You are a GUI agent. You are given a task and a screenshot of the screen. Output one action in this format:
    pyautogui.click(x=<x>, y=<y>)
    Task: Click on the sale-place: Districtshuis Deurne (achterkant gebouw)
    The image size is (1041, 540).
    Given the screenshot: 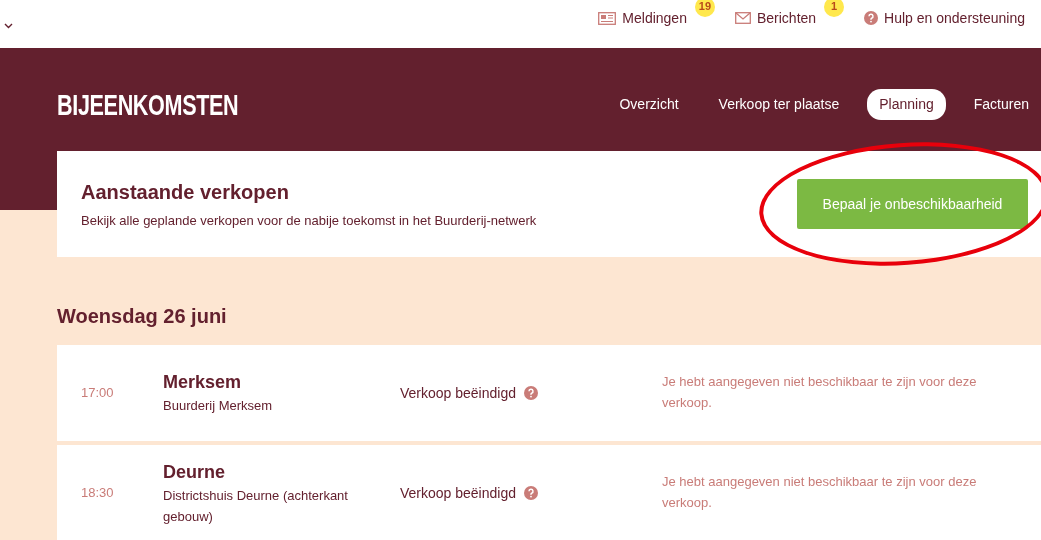 What is the action you would take?
    pyautogui.click(x=256, y=506)
    